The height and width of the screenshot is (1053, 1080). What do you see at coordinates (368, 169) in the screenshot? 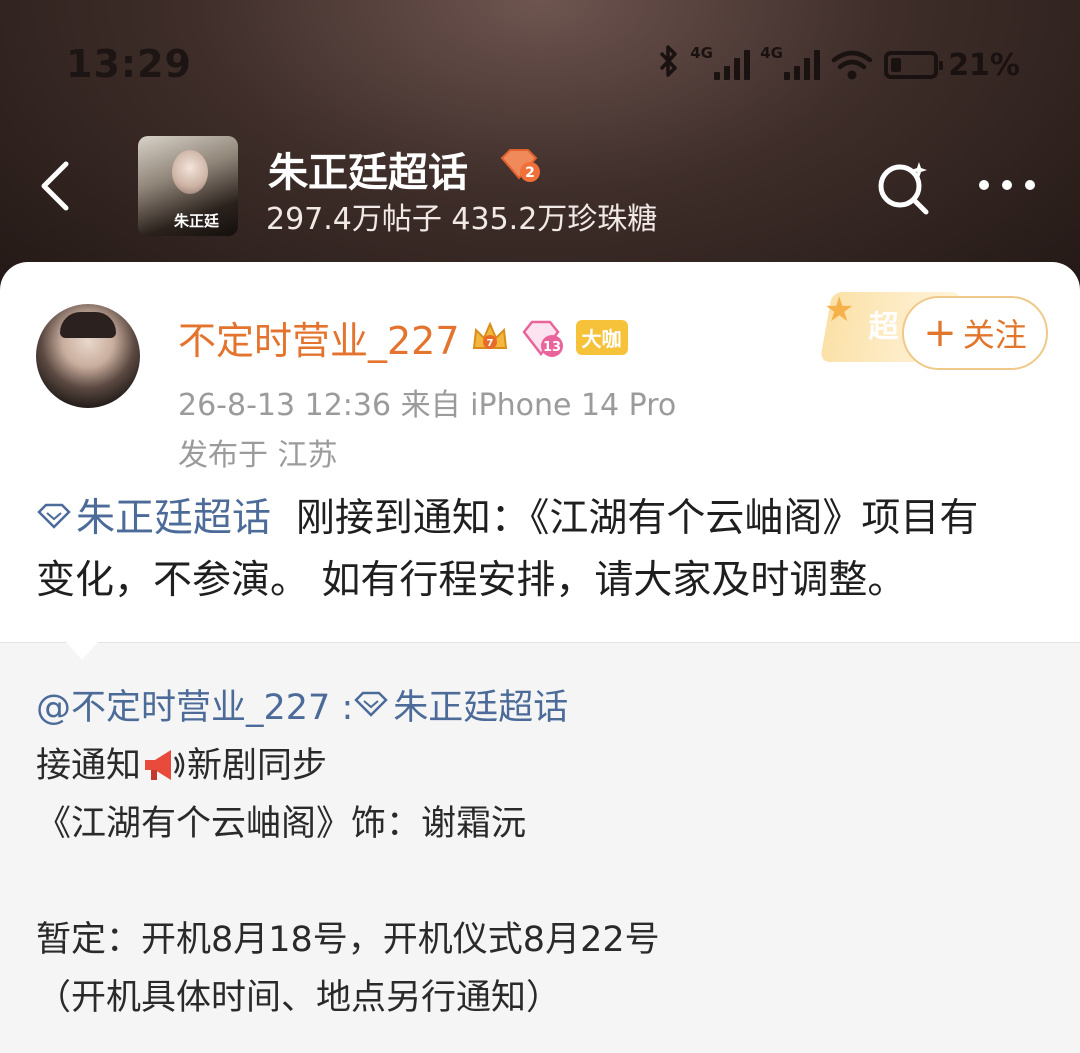
I see `topic-title: 朱正廷超话` at bounding box center [368, 169].